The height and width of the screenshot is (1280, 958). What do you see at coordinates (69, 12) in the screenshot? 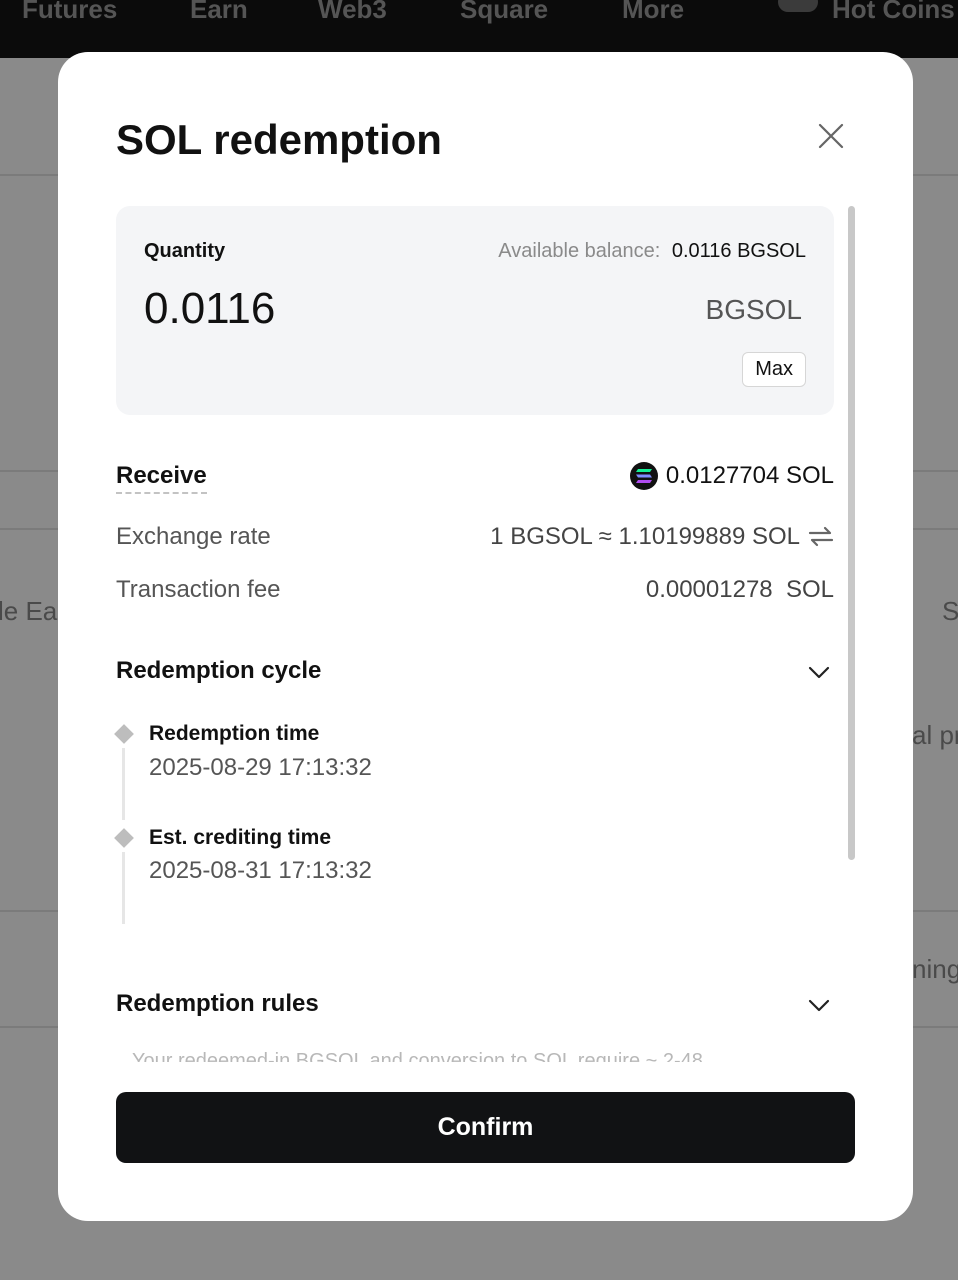
I see `nav-item-futures: Futures` at bounding box center [69, 12].